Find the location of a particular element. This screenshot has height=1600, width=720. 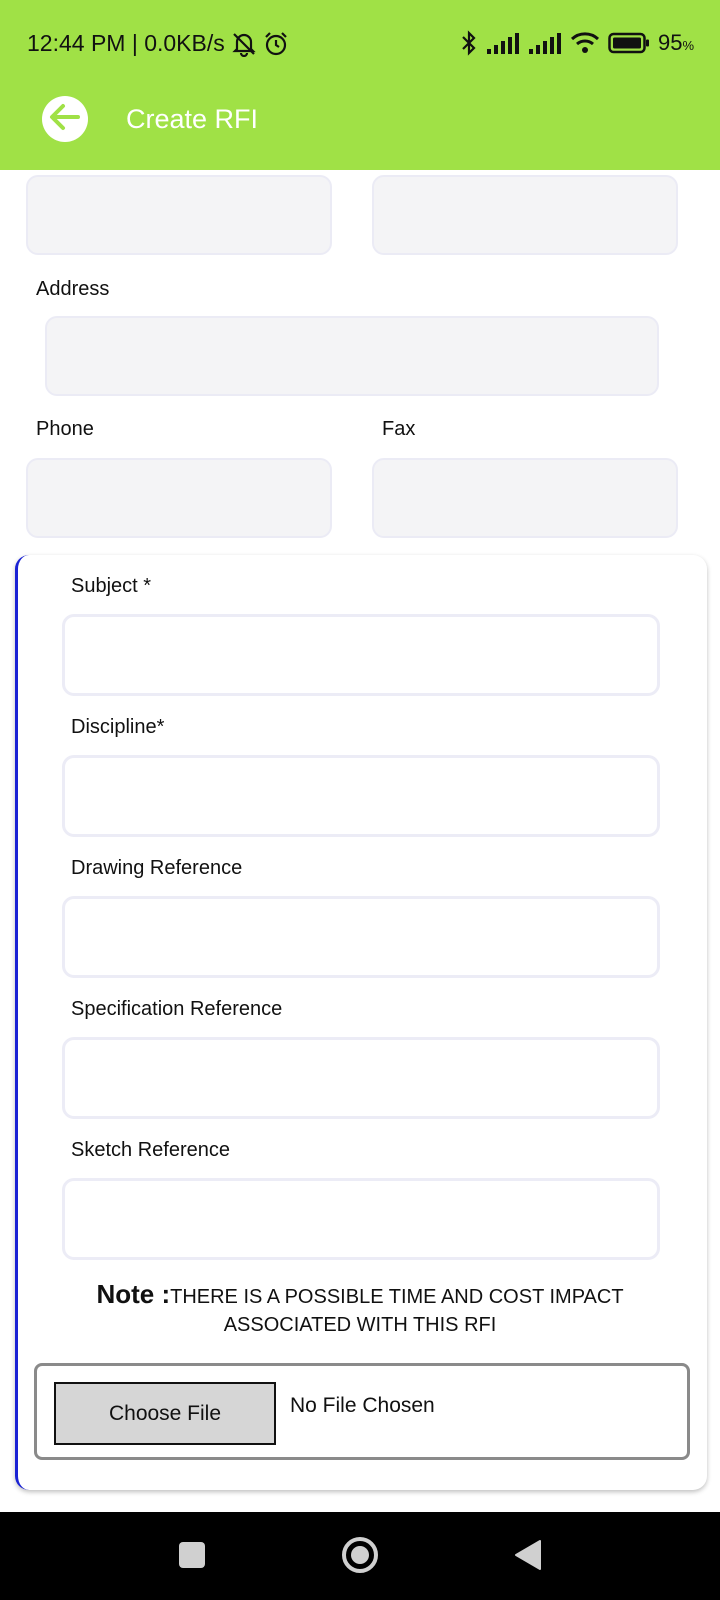

drawing-reference-input is located at coordinates (361, 937).